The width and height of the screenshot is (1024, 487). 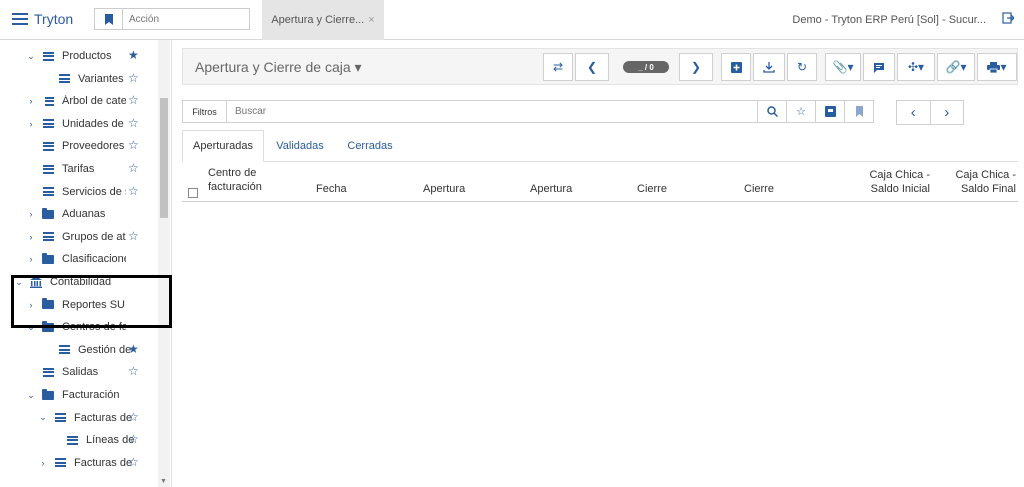 What do you see at coordinates (771, 111) in the screenshot?
I see `search-icon` at bounding box center [771, 111].